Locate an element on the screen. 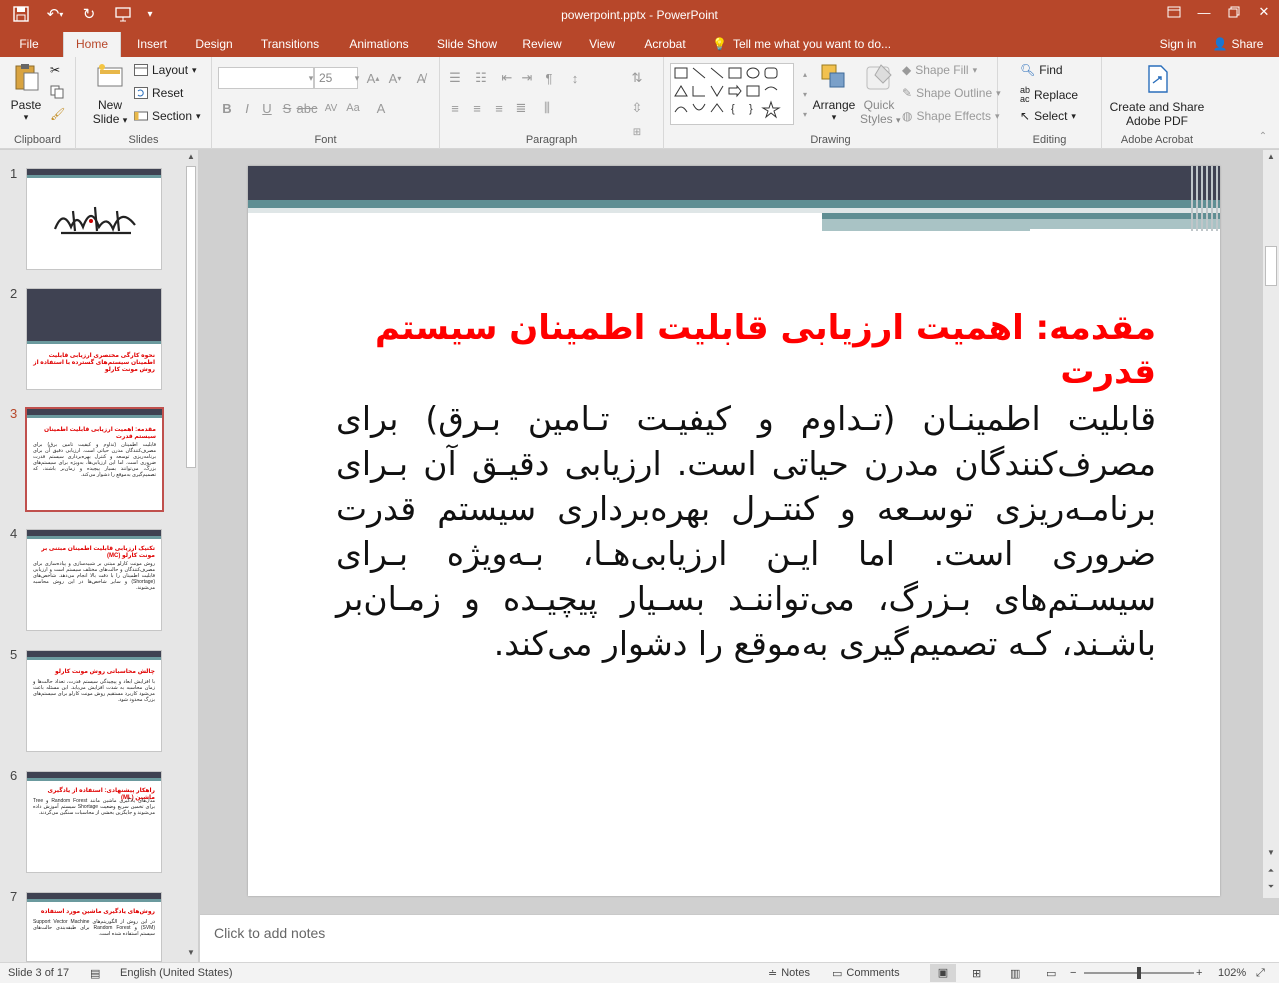  format-painter-icon: 🖌 is located at coordinates (57, 114).